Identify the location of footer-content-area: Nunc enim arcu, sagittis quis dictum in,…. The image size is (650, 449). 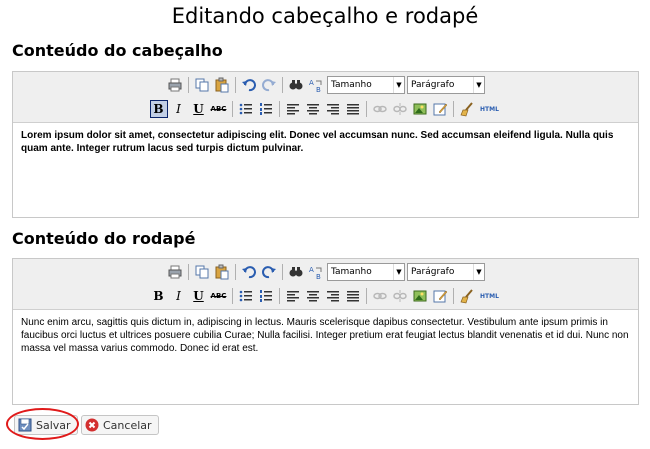
(325, 335).